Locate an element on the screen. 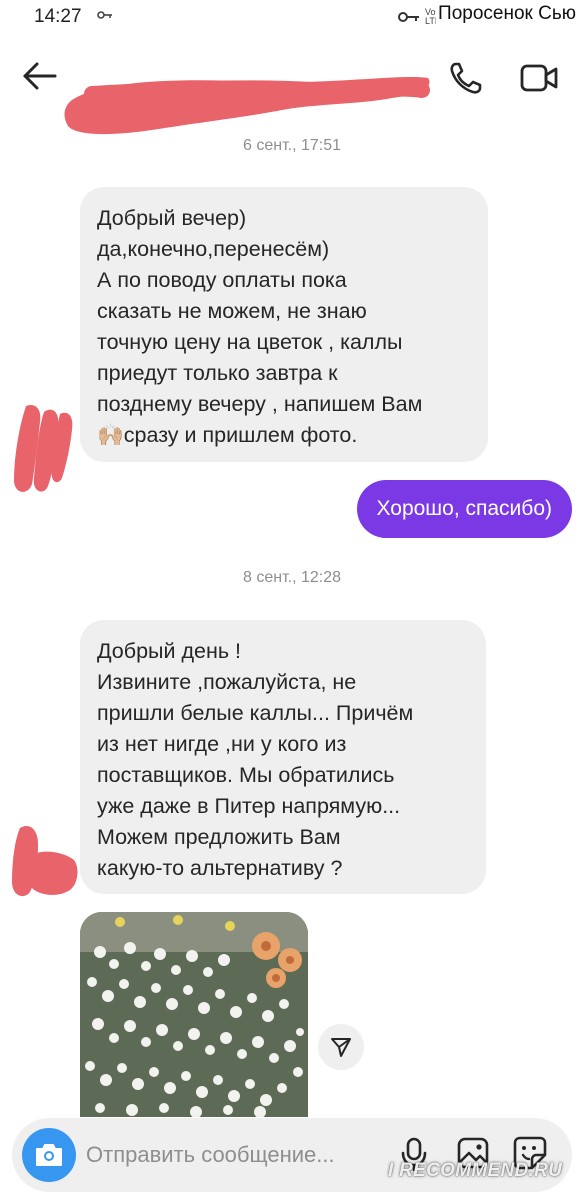  share-button is located at coordinates (341, 1047).